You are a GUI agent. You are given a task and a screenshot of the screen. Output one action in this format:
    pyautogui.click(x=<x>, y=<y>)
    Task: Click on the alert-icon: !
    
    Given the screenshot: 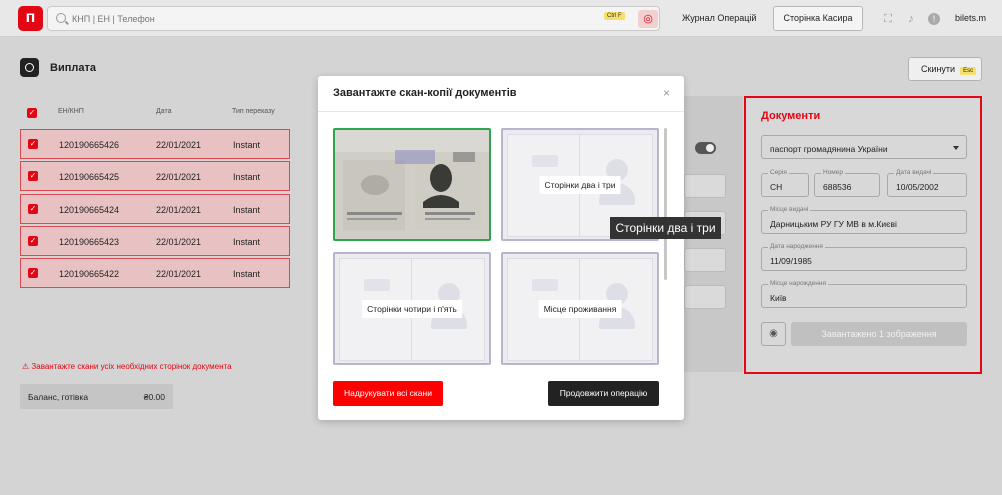 What is the action you would take?
    pyautogui.click(x=934, y=19)
    